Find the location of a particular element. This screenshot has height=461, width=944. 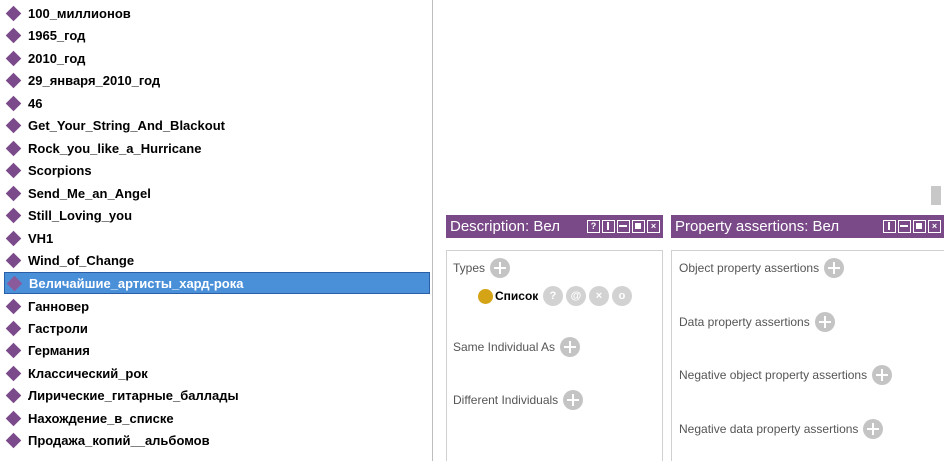

negative-object-property-section: Negative object property assertions is located at coordinates (786, 375).